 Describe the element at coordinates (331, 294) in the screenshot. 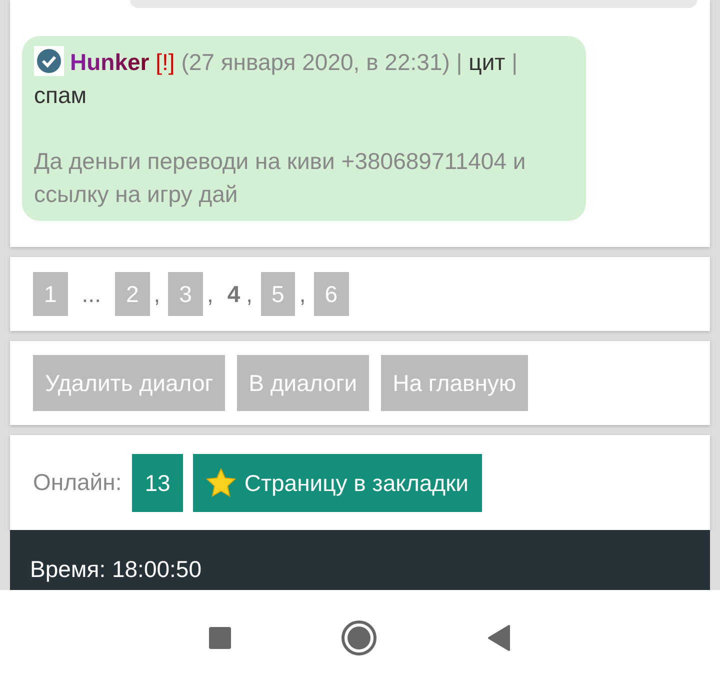

I see `page-link: 6` at that location.